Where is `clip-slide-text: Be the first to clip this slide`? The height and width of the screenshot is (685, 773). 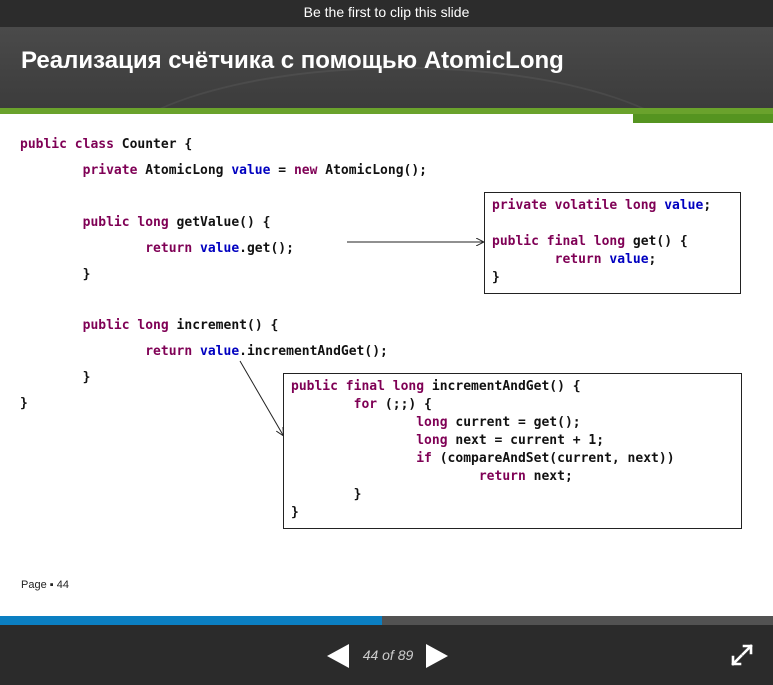 clip-slide-text: Be the first to clip this slide is located at coordinates (387, 12).